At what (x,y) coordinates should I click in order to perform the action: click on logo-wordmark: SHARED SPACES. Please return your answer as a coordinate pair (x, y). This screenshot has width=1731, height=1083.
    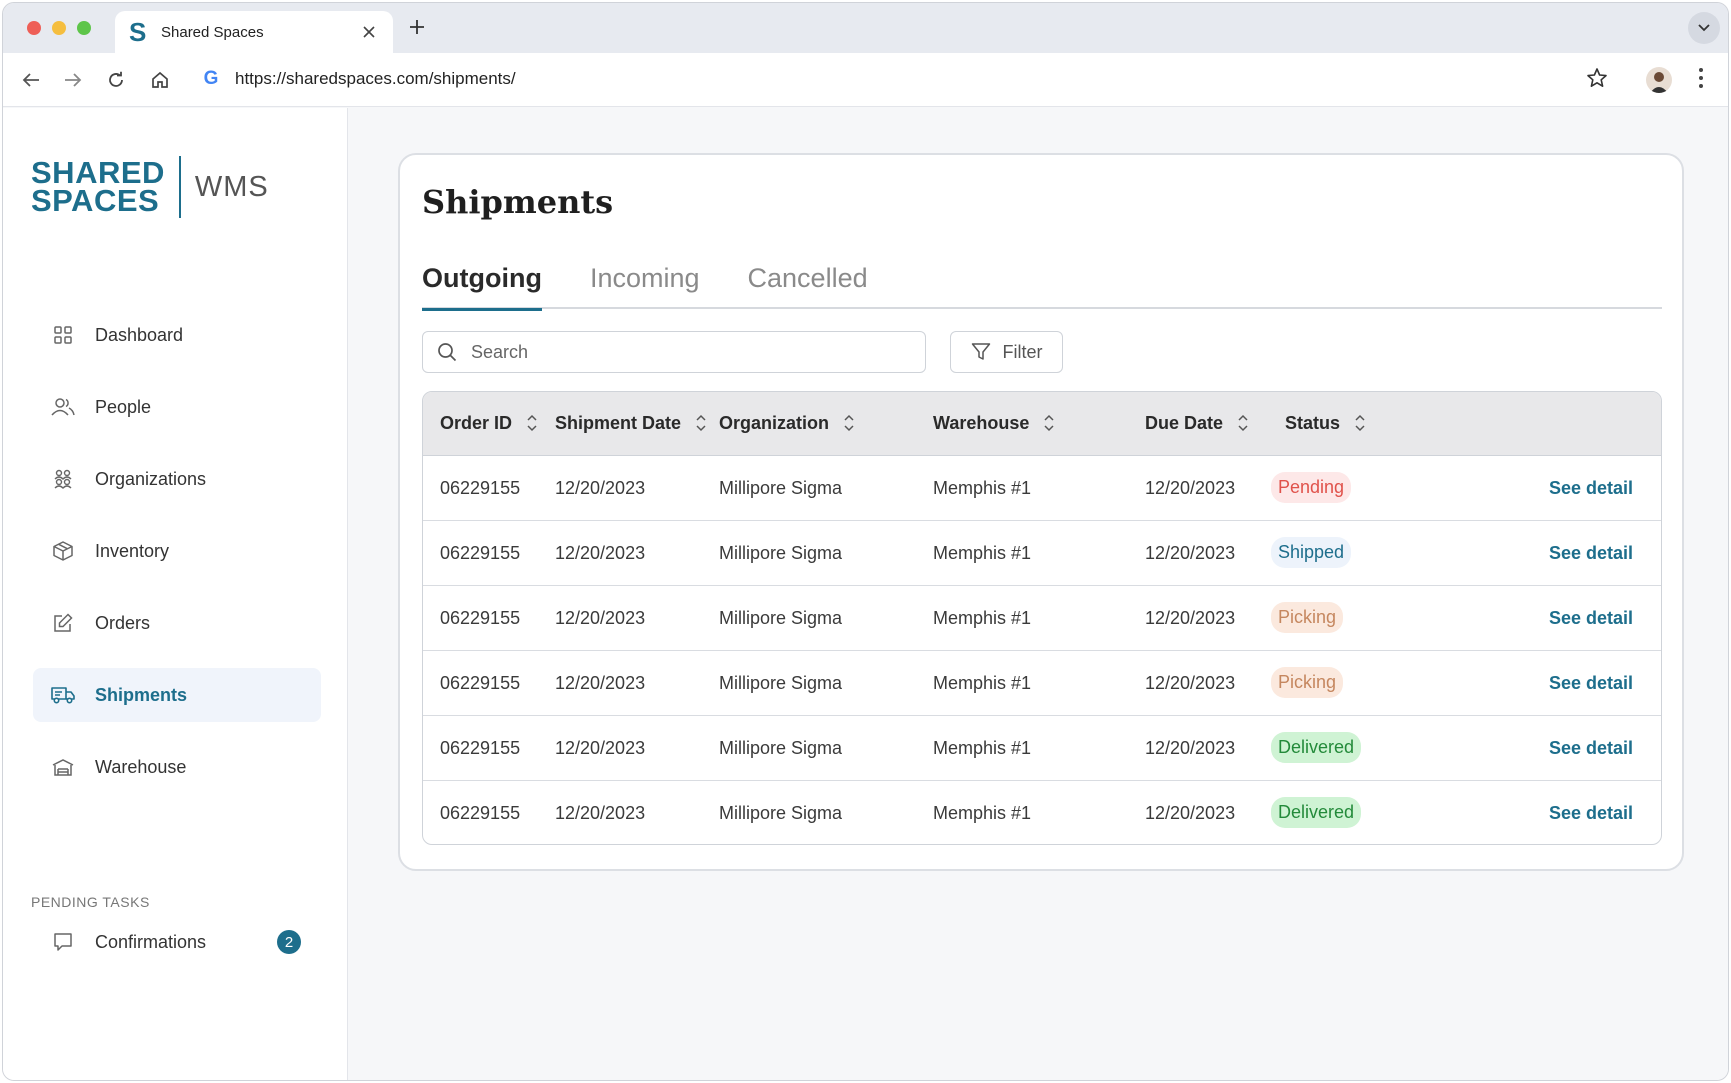
    Looking at the image, I should click on (98, 186).